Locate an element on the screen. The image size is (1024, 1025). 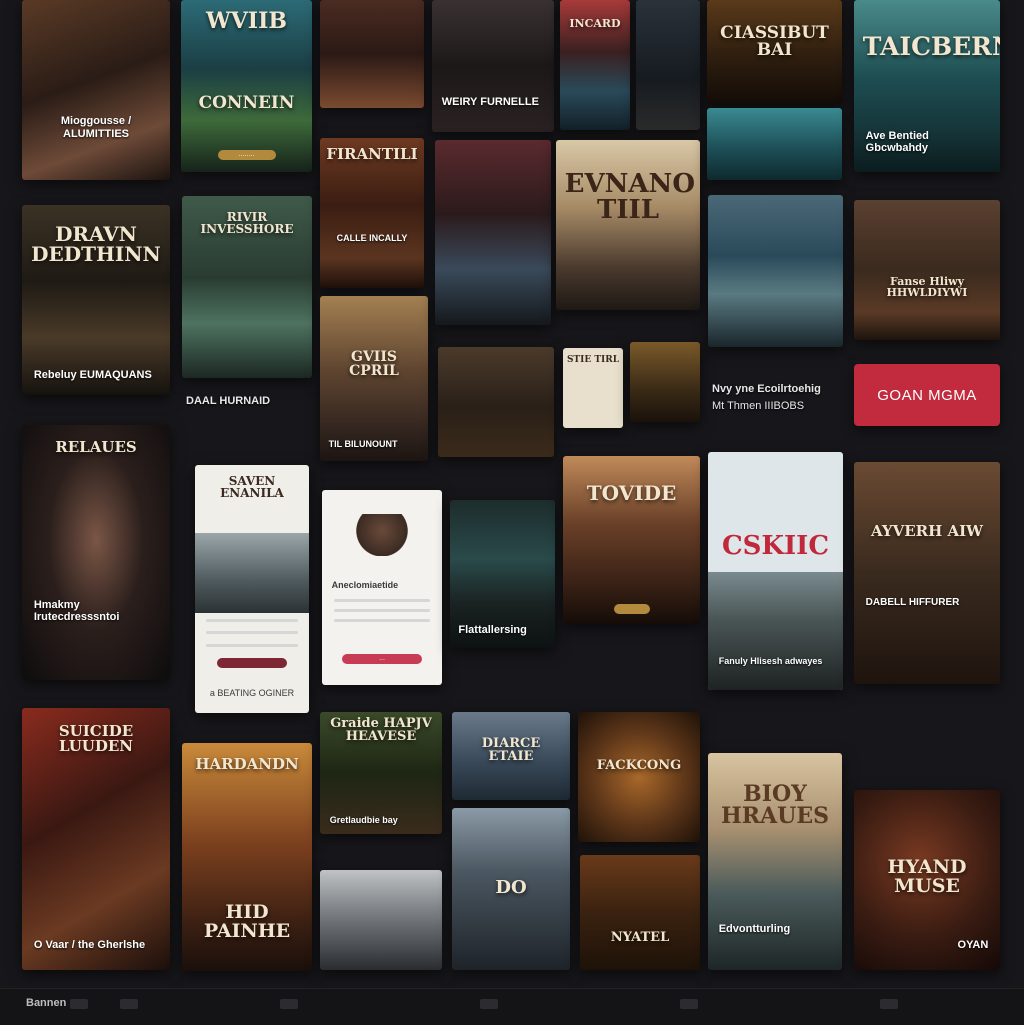
poster-subtitle: HID PAINHE is located at coordinates (247, 921).